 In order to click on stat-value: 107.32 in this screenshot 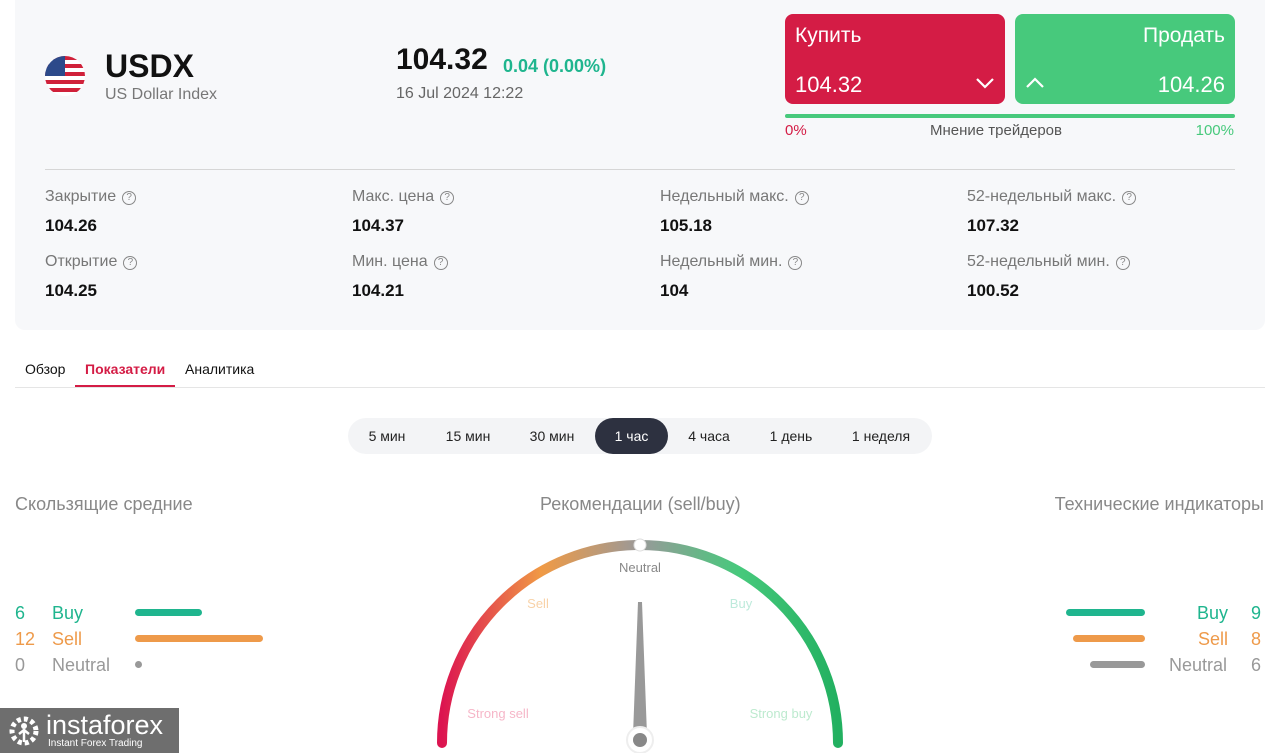, I will do `click(993, 225)`.